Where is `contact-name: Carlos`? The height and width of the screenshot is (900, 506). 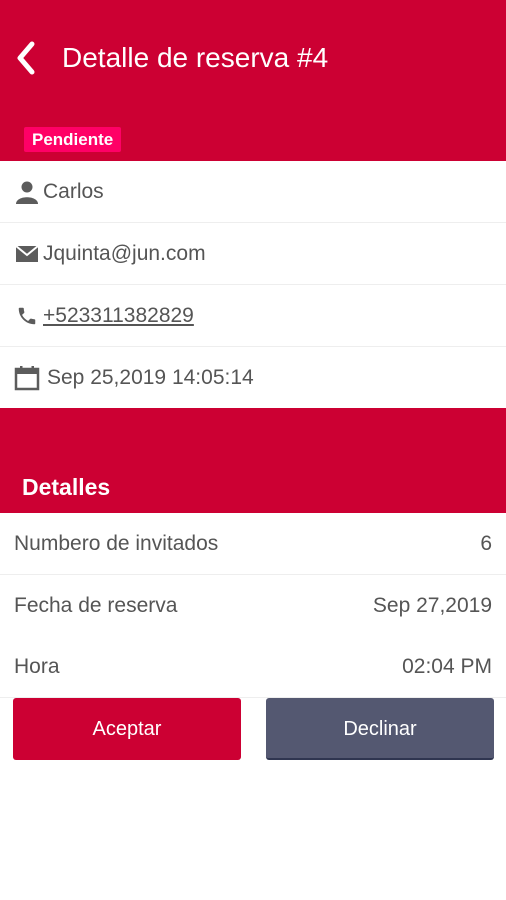
contact-name: Carlos is located at coordinates (73, 191).